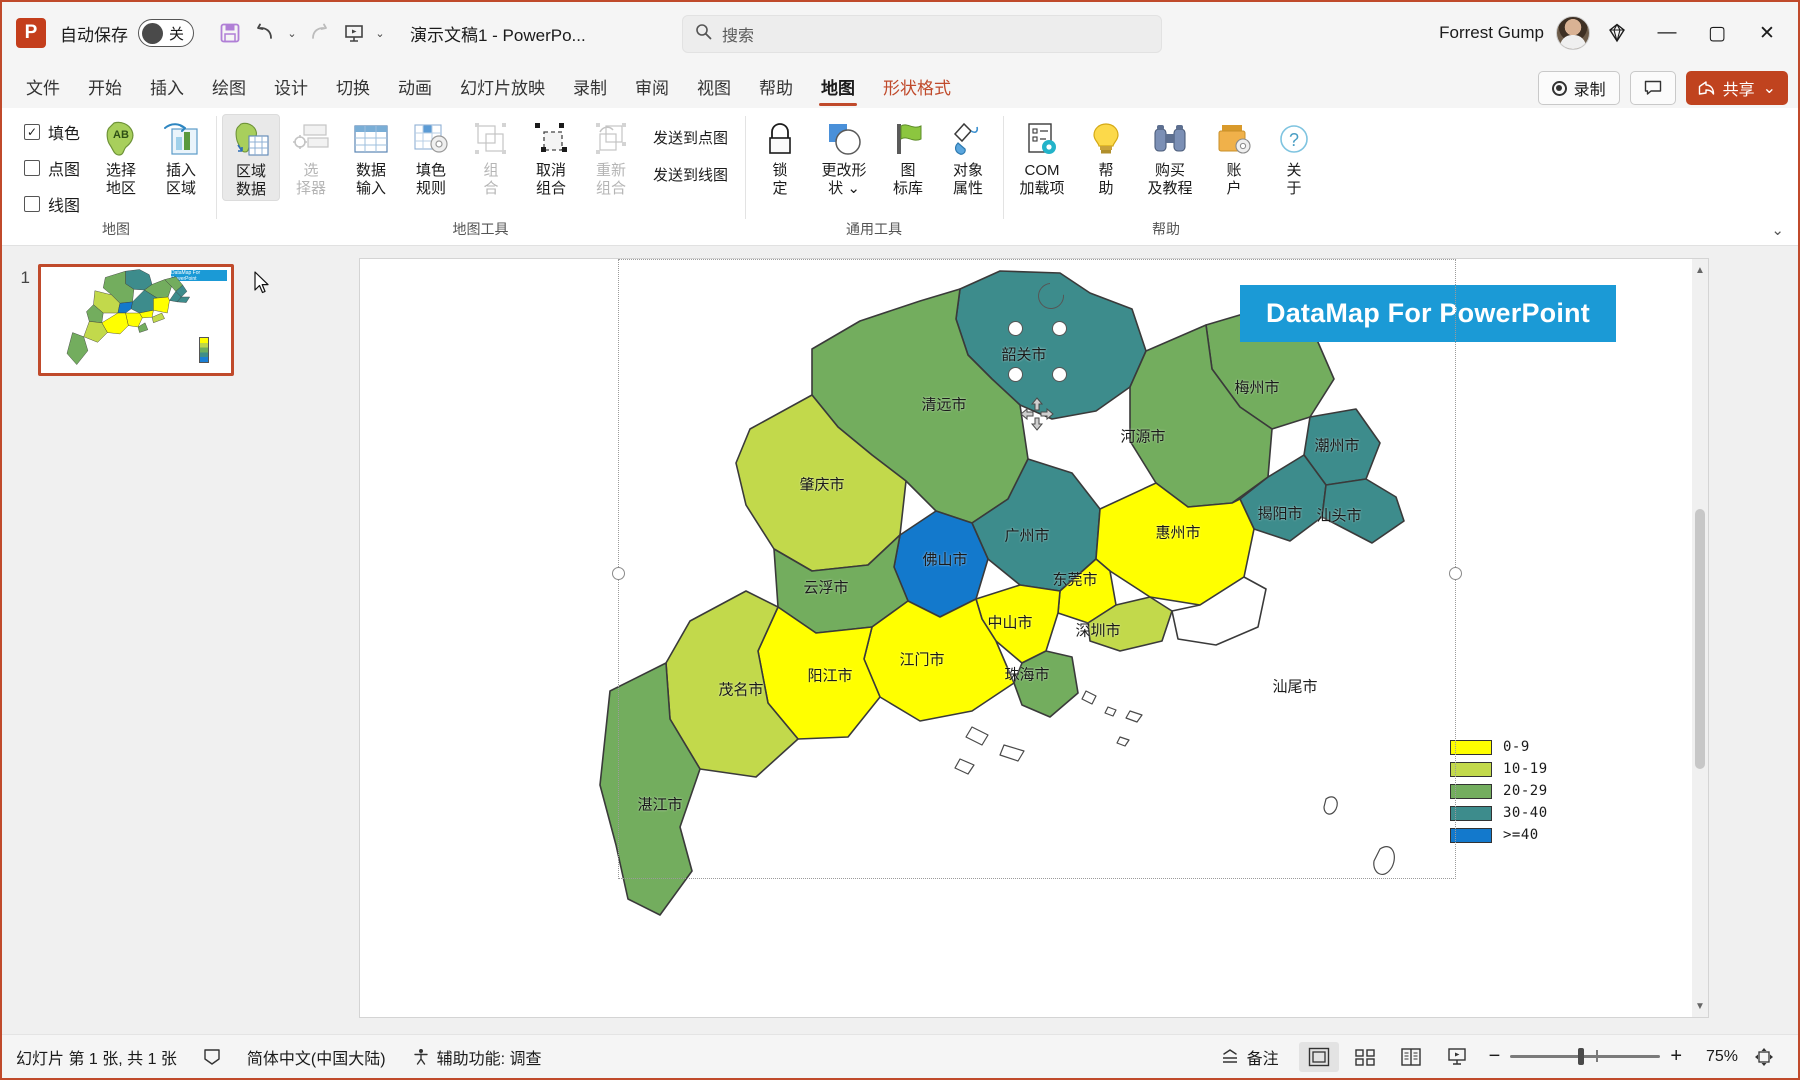 The height and width of the screenshot is (1080, 1800). What do you see at coordinates (1337, 445) in the screenshot?
I see `map-label-chaozhou: 潮州市` at bounding box center [1337, 445].